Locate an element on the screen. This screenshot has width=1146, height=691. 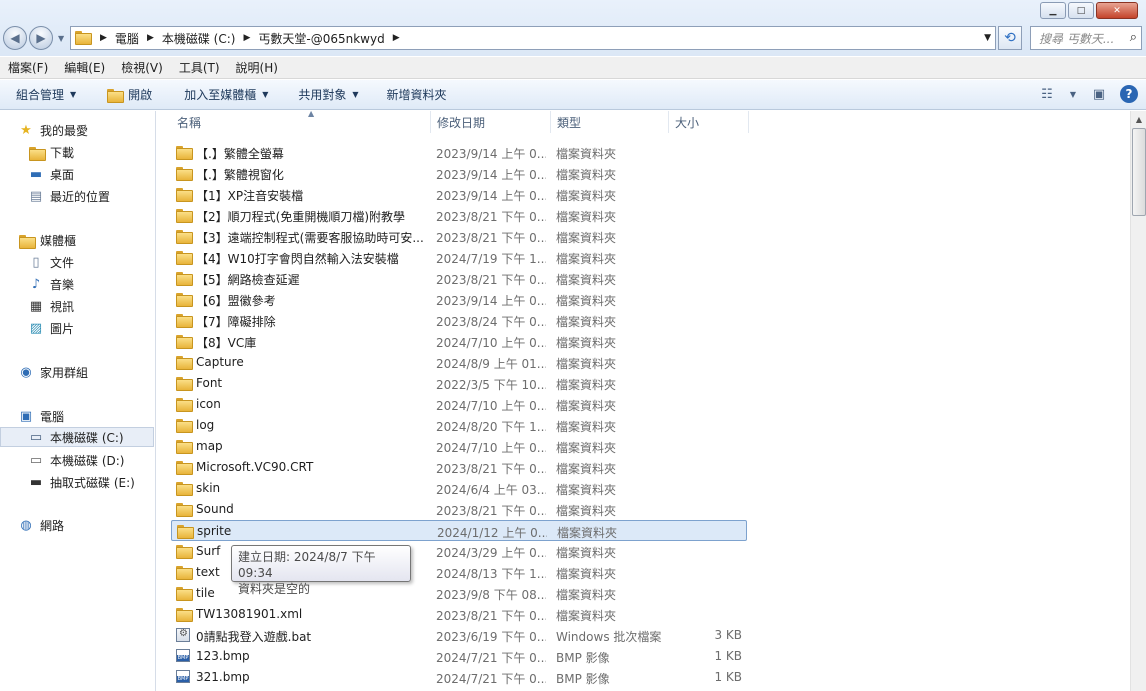
menu-tools: 工具(T) is located at coordinates (199, 67).